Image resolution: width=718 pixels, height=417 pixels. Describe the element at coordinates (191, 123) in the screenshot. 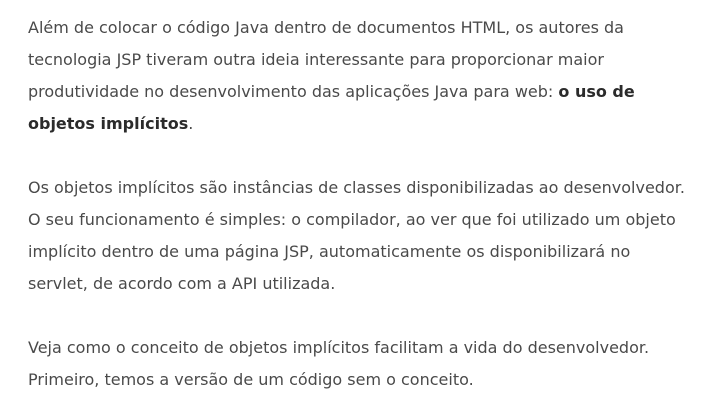

I see `paragraph-1-end: .` at that location.